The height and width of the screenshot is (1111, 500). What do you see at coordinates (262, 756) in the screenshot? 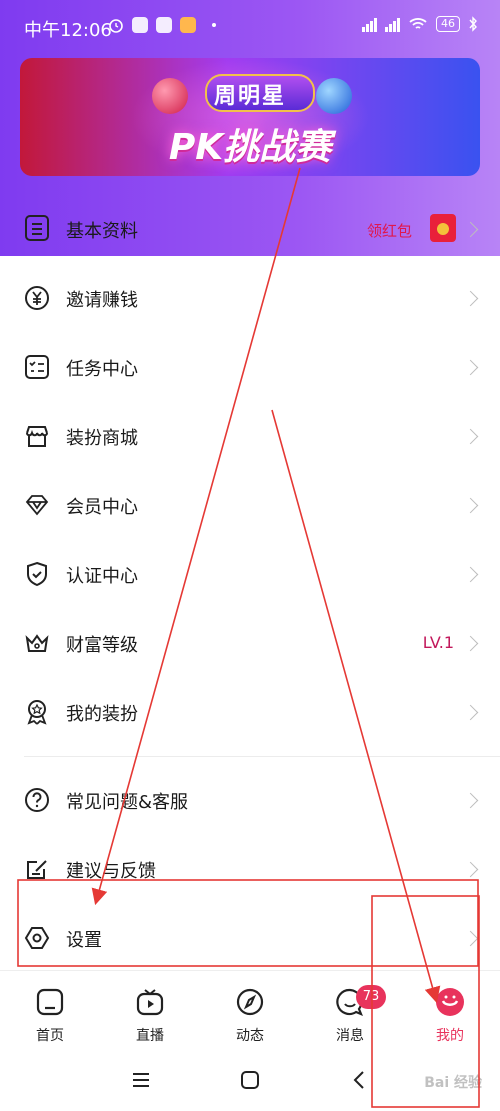
I see `menu-divider` at bounding box center [262, 756].